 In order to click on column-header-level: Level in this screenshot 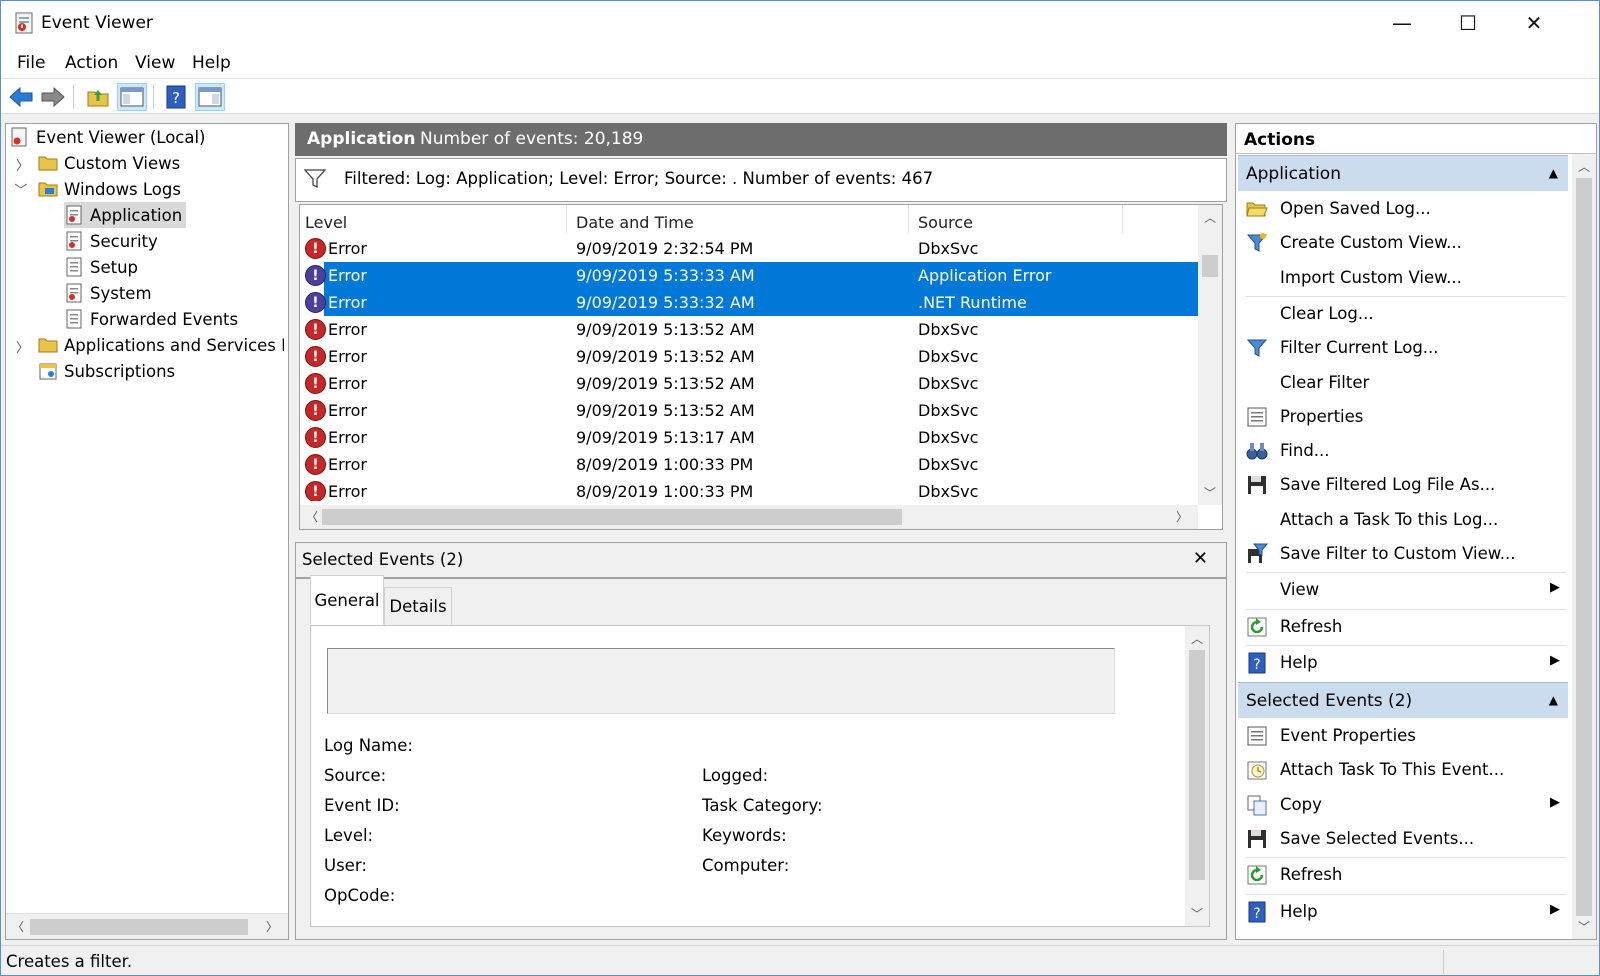, I will do `click(326, 222)`.